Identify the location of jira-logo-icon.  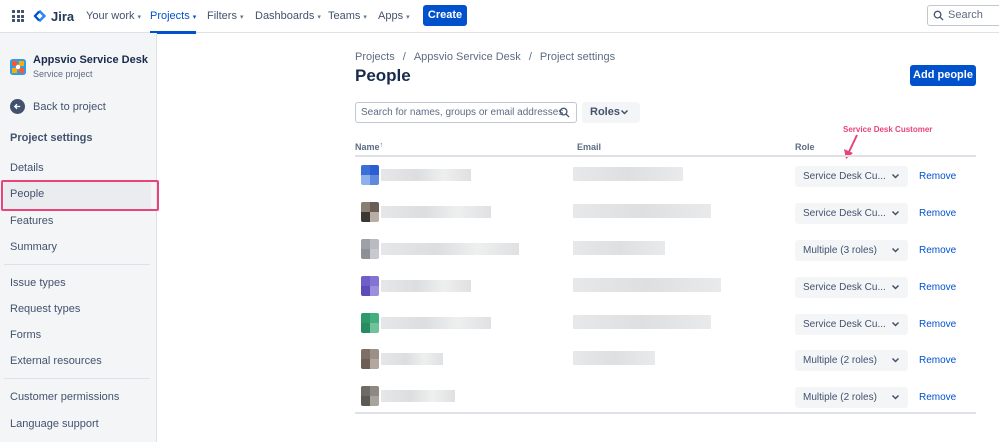
(40, 16).